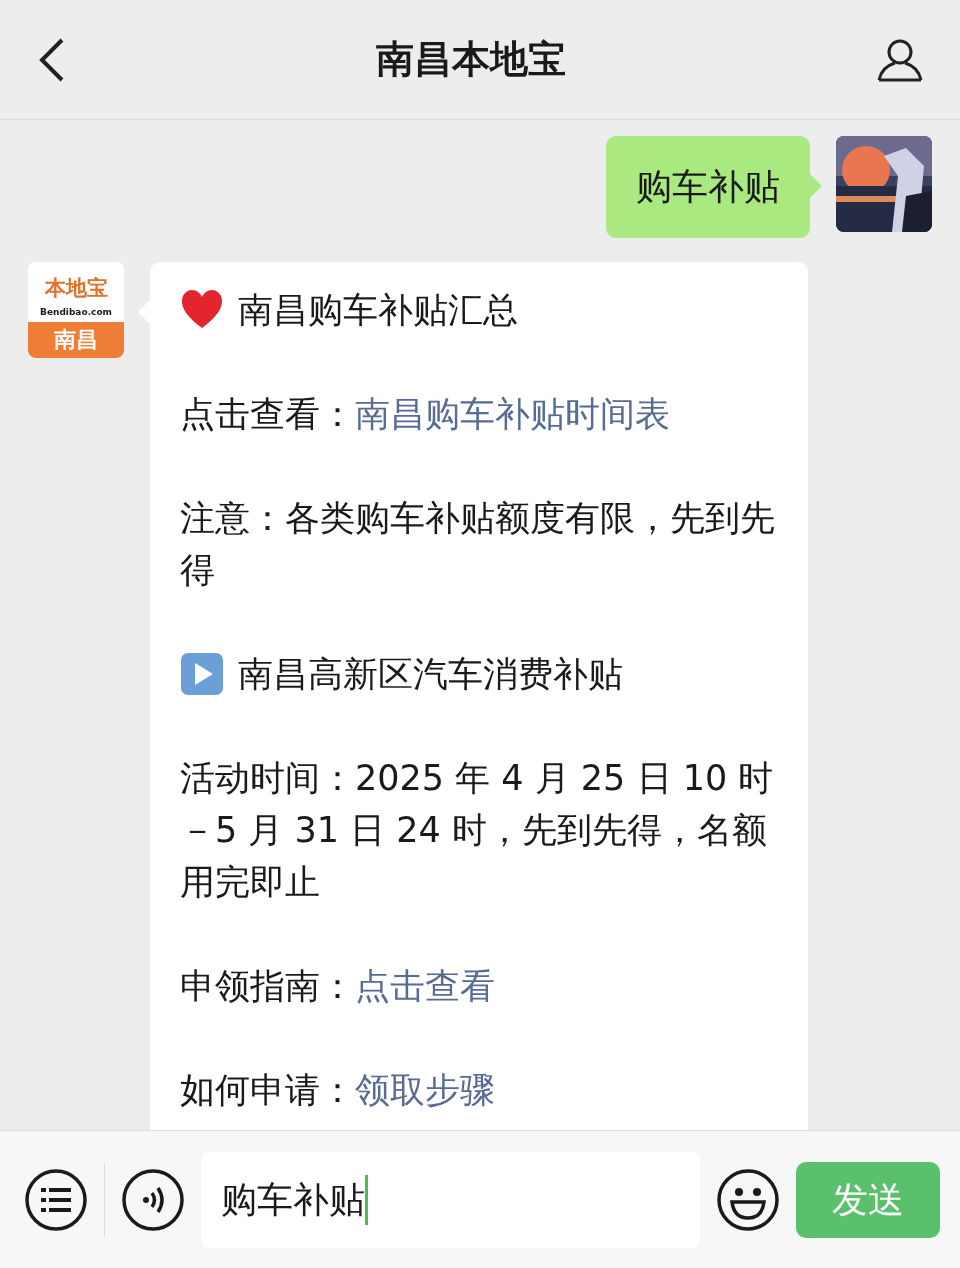 The width and height of the screenshot is (960, 1268). What do you see at coordinates (202, 674) in the screenshot?
I see `play-icon` at bounding box center [202, 674].